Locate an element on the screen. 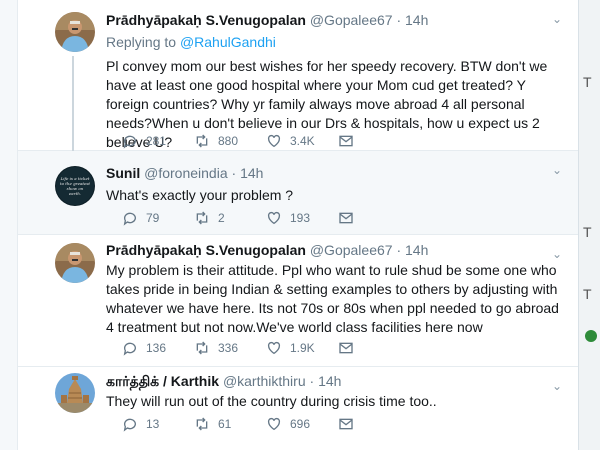  reply-button: 281 is located at coordinates (144, 141).